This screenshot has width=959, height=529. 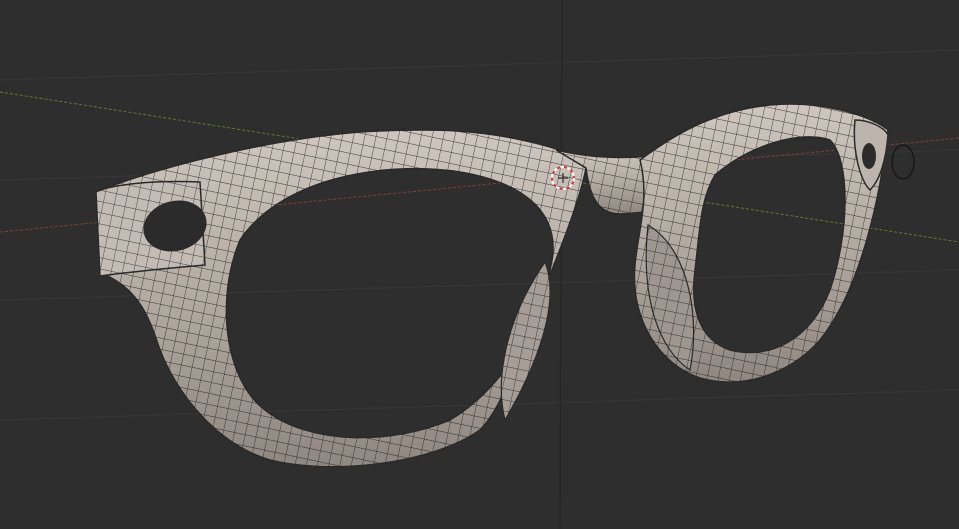 What do you see at coordinates (903, 162) in the screenshot?
I see `empty-circle-gizmo` at bounding box center [903, 162].